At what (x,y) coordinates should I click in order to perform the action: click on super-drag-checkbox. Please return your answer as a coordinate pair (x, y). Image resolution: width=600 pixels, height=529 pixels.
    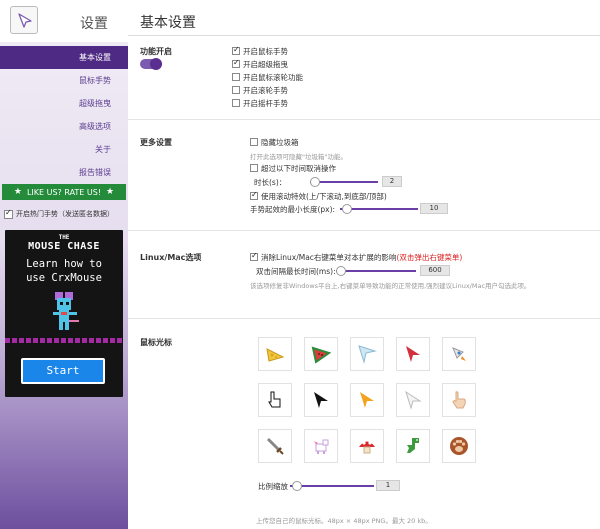
    Looking at the image, I should click on (236, 63).